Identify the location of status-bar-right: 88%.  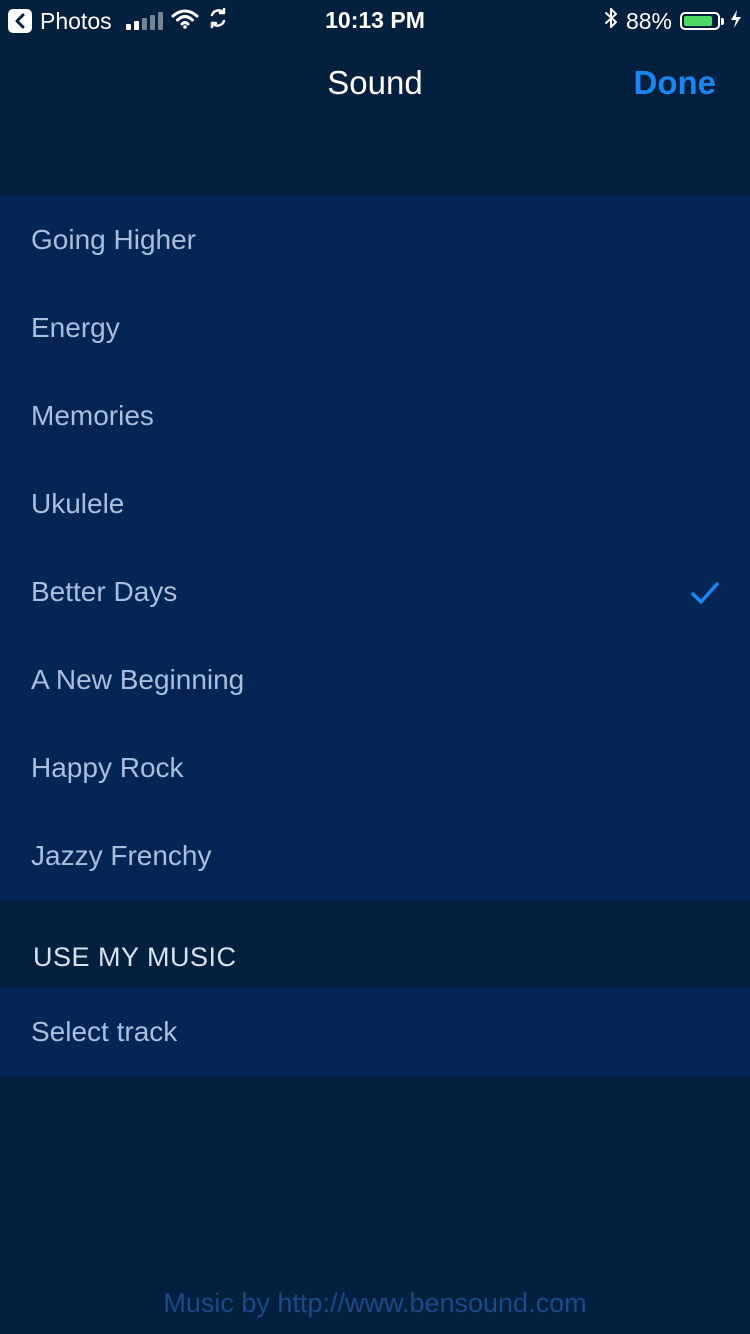
(673, 21).